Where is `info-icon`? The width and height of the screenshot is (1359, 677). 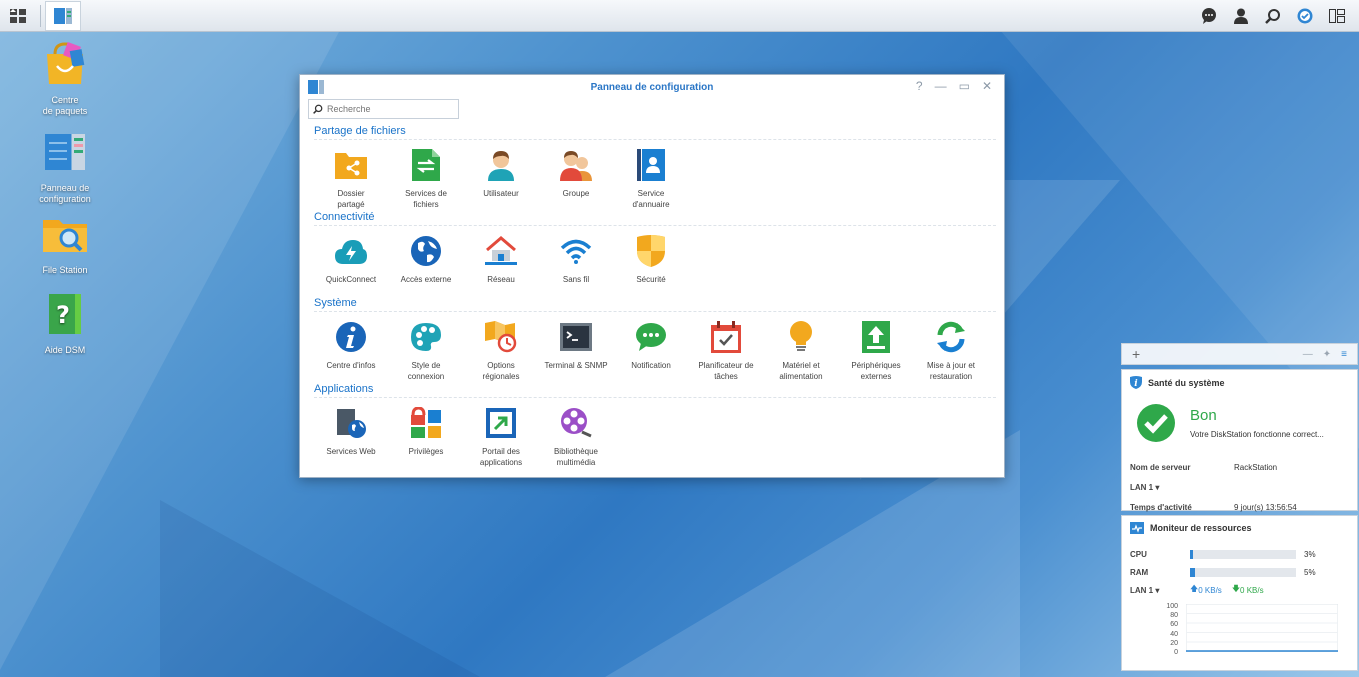
info-icon is located at coordinates (351, 337).